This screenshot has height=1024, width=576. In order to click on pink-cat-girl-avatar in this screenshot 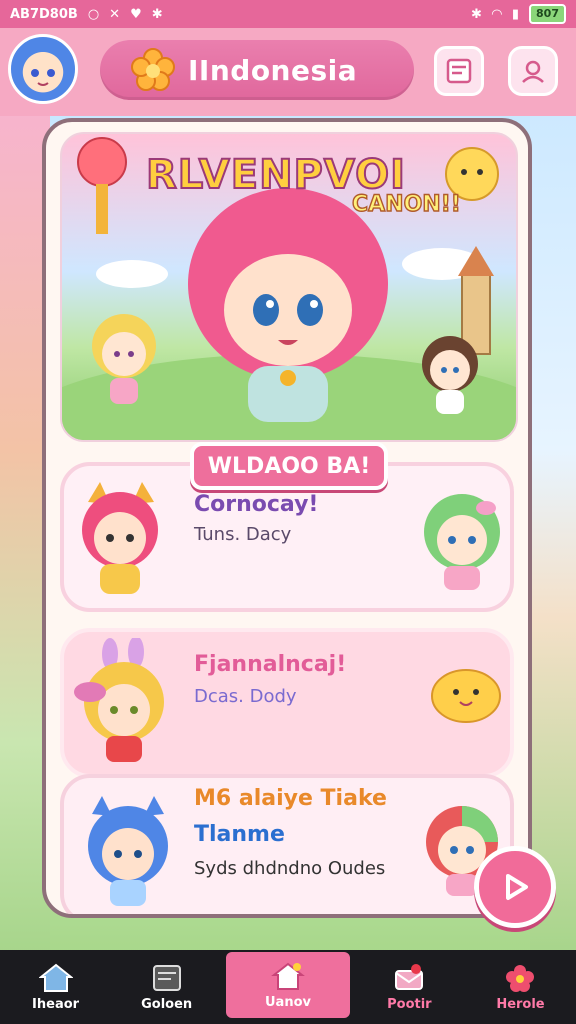, I will do `click(120, 538)`.